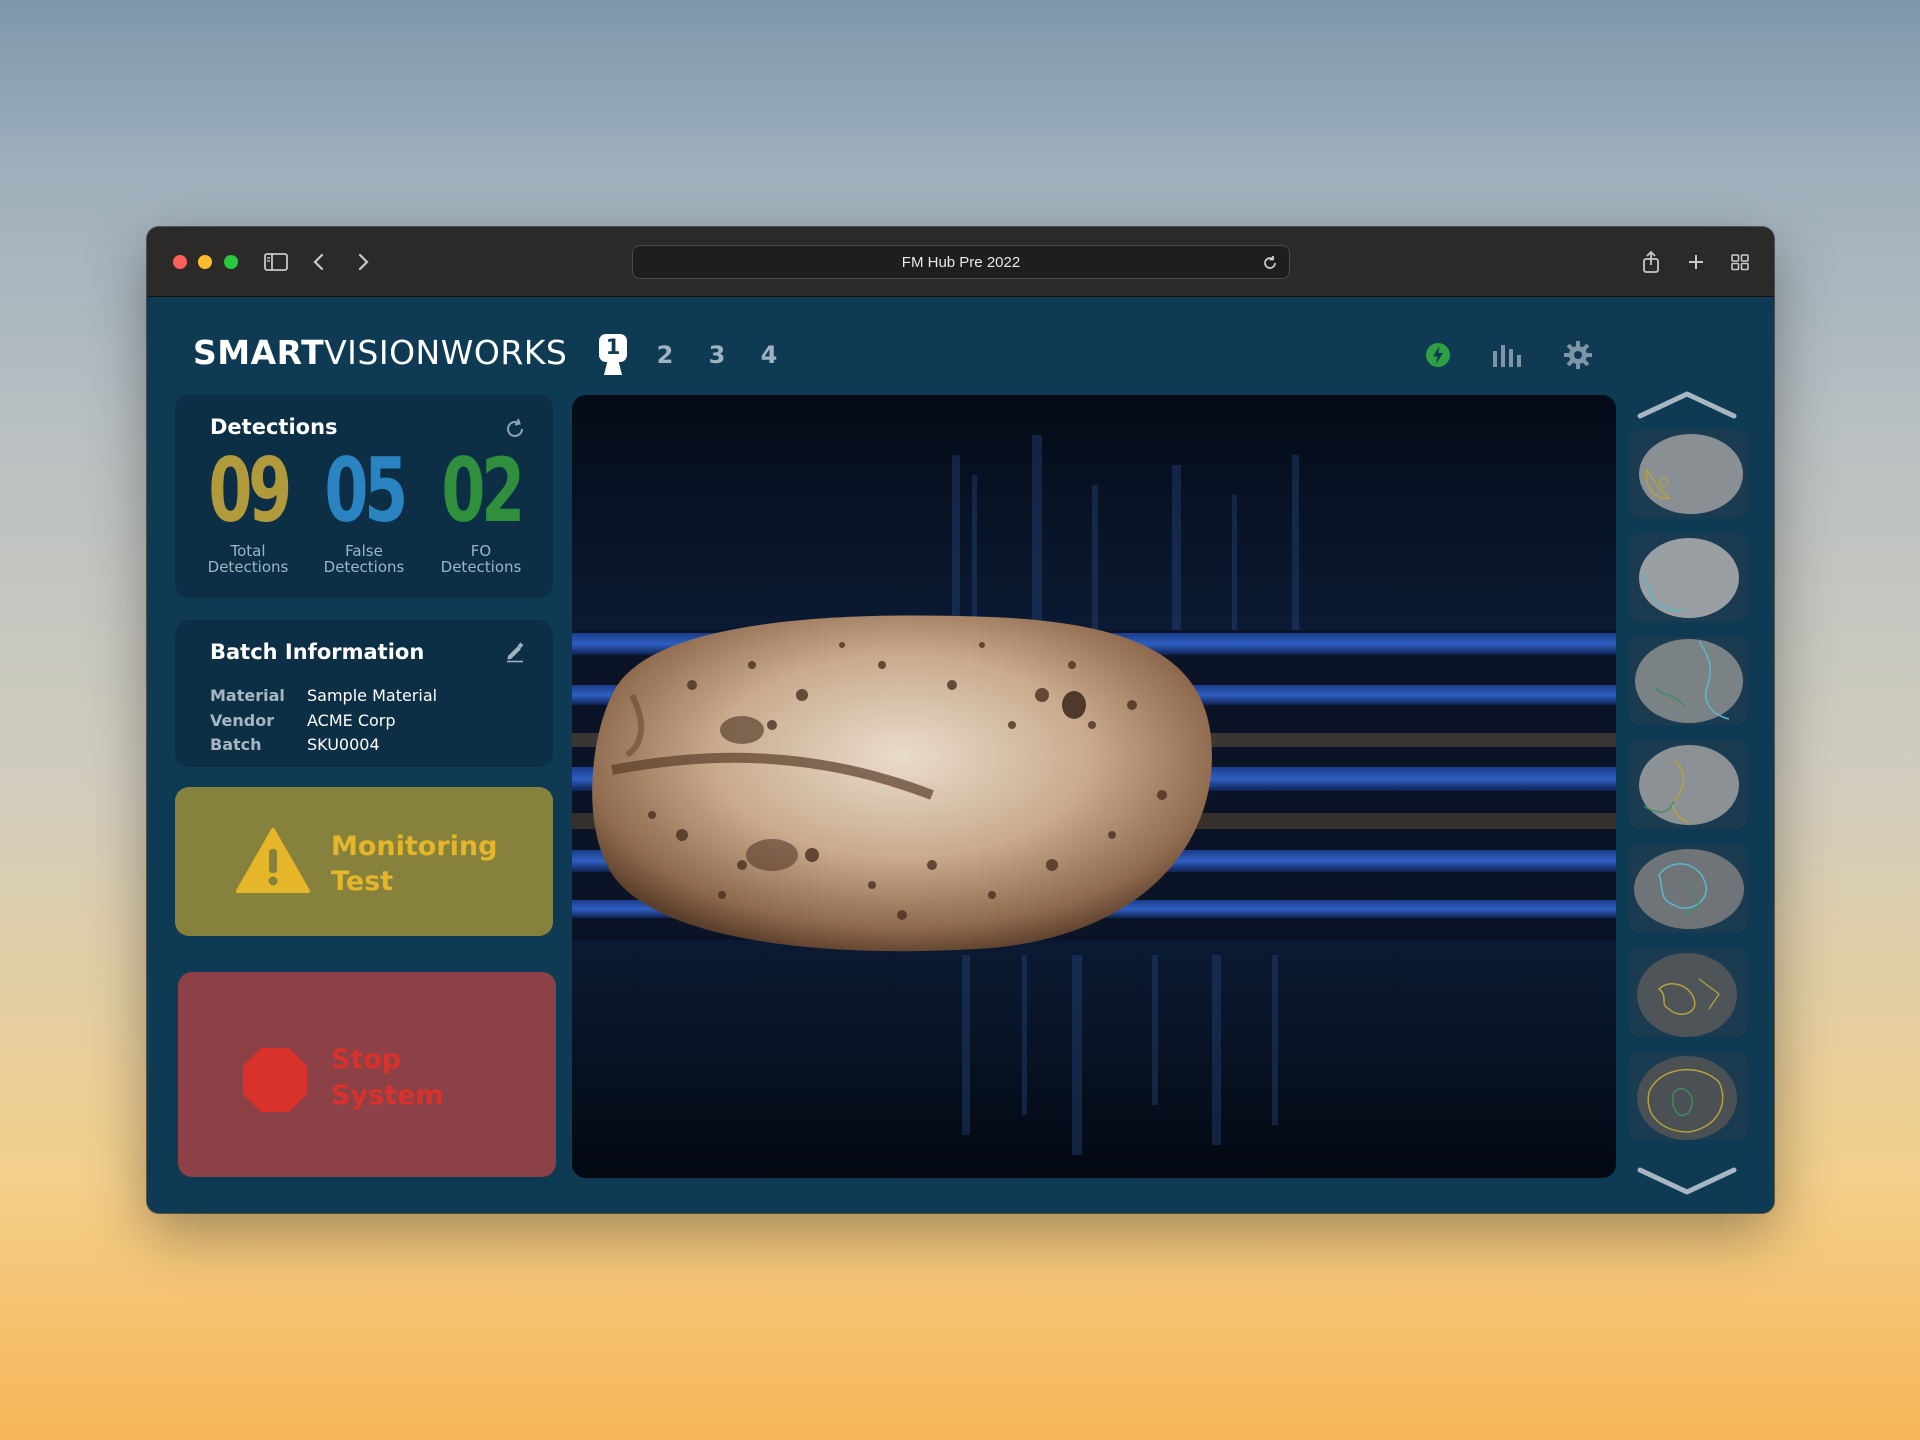 The width and height of the screenshot is (1920, 1440). I want to click on fo-detections-value: 02, so click(480, 491).